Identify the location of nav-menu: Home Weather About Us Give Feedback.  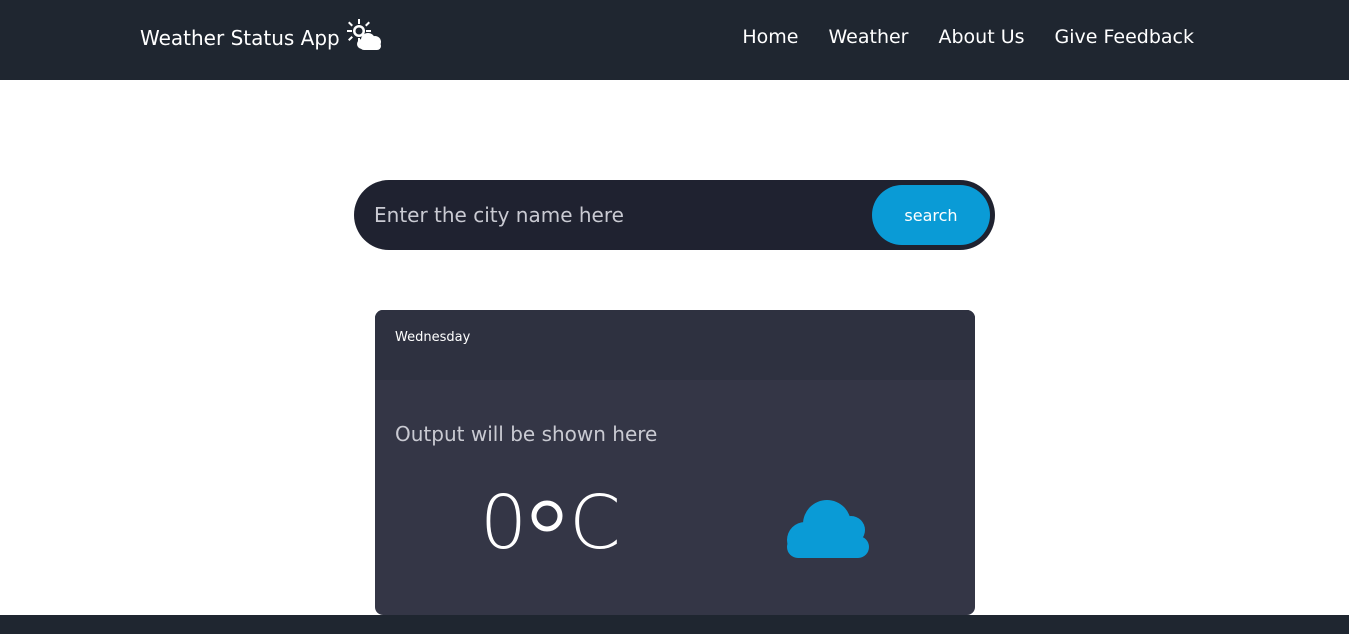
(968, 37).